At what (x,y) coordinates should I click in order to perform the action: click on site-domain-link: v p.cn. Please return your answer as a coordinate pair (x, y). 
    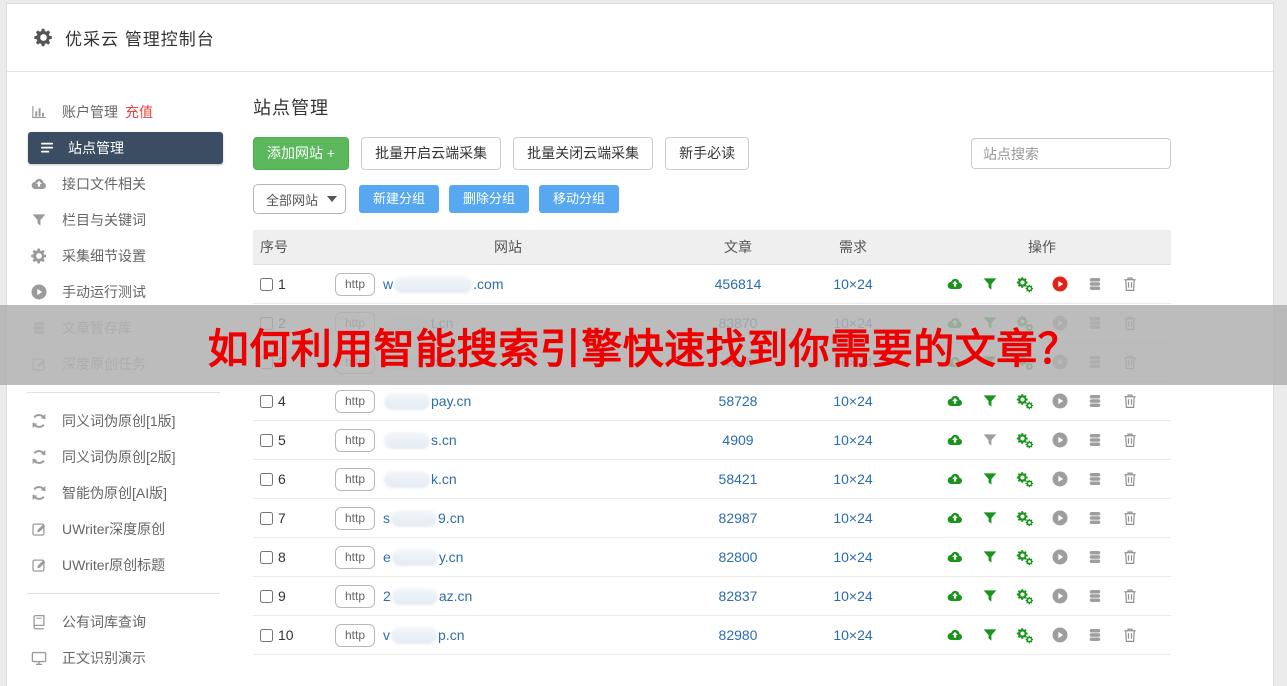
    Looking at the image, I should click on (423, 635).